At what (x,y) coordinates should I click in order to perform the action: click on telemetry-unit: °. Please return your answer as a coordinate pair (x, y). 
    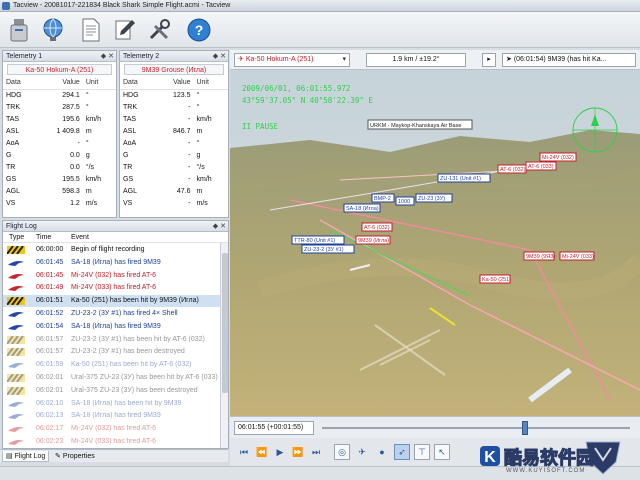
    Looking at the image, I should click on (198, 107).